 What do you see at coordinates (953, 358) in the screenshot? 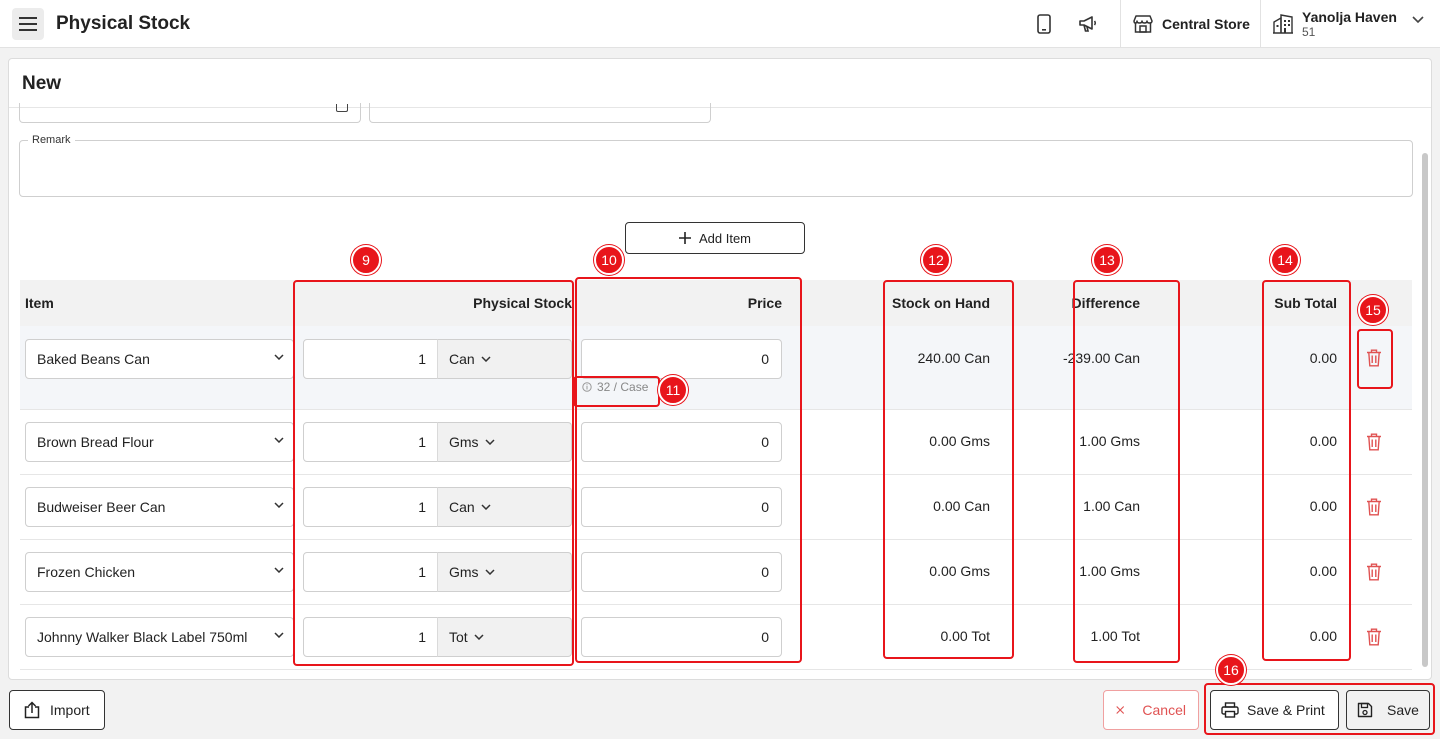
I see `stock-on-hand: 240.00 Can` at bounding box center [953, 358].